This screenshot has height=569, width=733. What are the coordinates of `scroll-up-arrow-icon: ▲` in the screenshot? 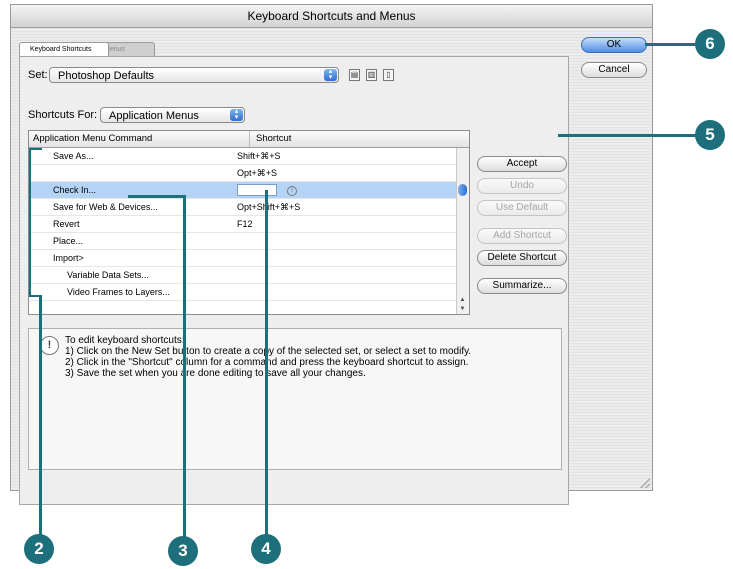 It's located at (462, 300).